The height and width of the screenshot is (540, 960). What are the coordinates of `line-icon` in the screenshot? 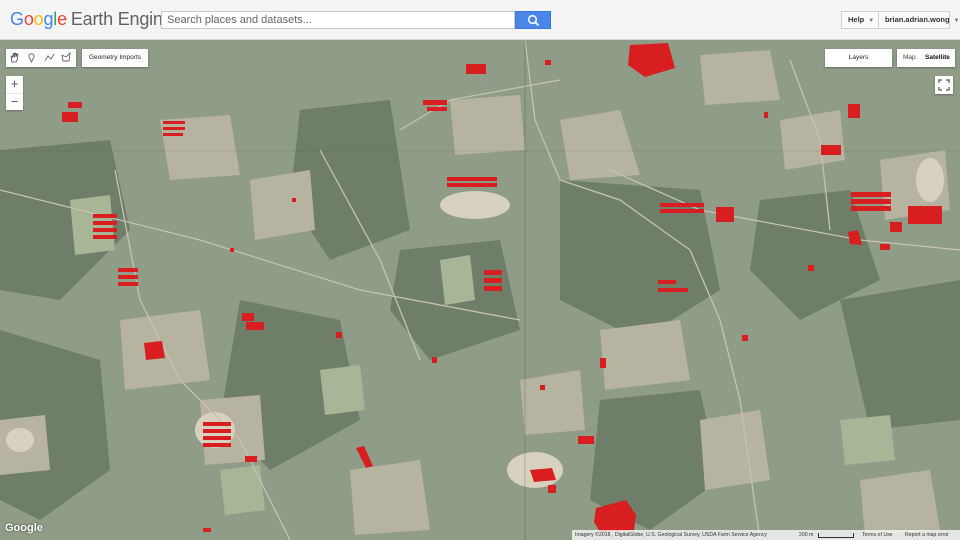 It's located at (49, 57).